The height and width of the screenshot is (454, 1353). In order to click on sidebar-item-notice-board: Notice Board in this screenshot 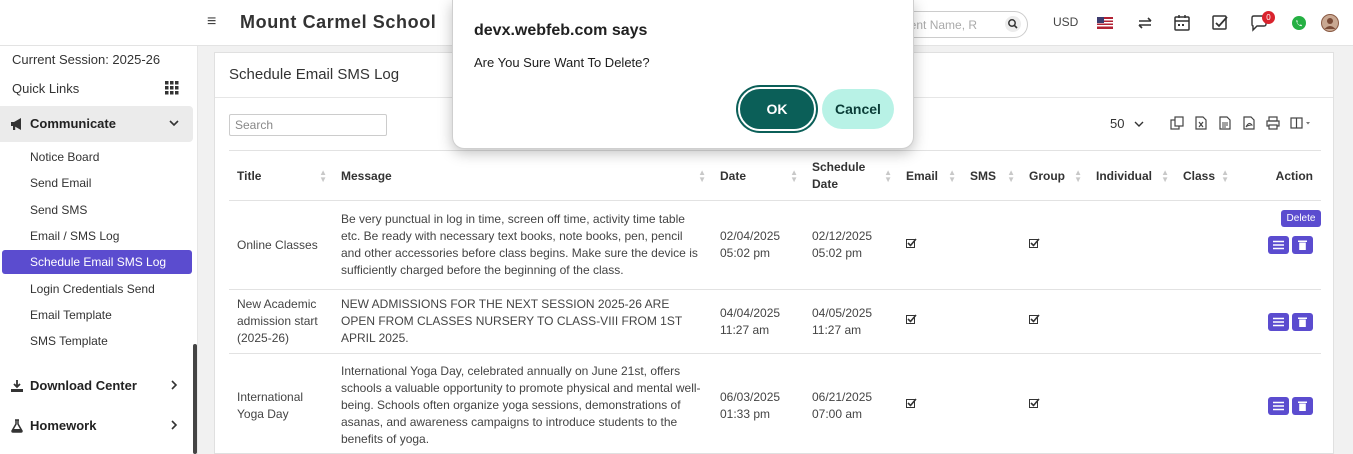, I will do `click(97, 157)`.